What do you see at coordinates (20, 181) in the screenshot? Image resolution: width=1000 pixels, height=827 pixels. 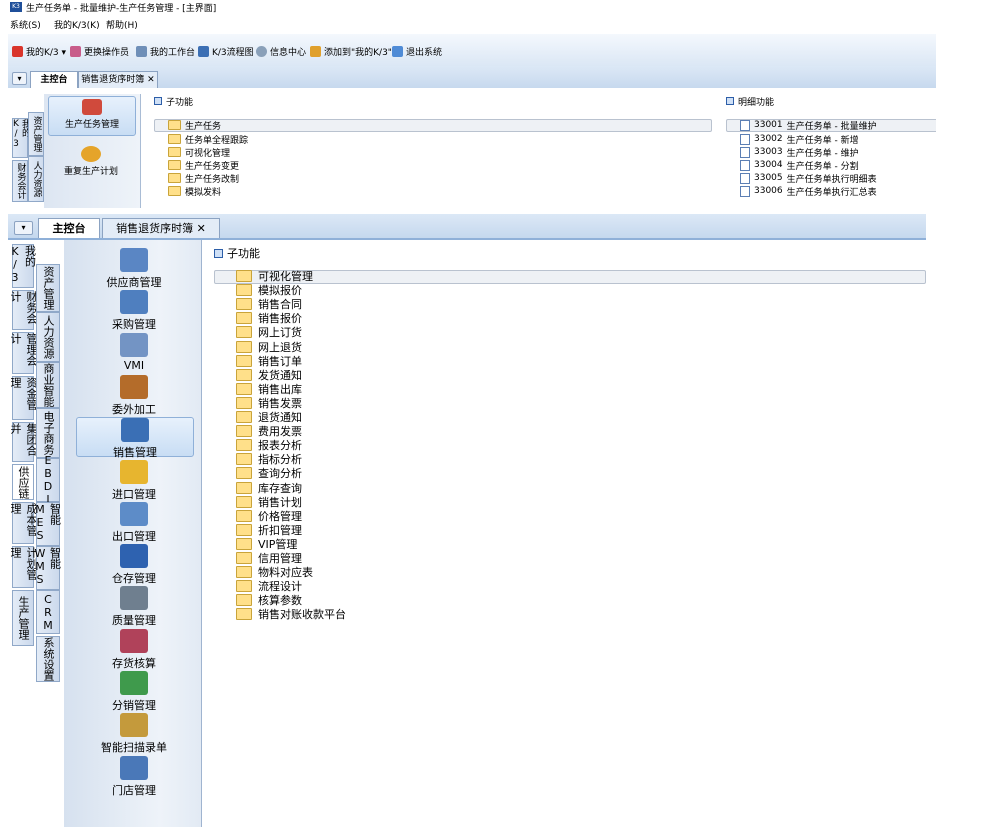 I see `vtab-finance: 财务会计` at bounding box center [20, 181].